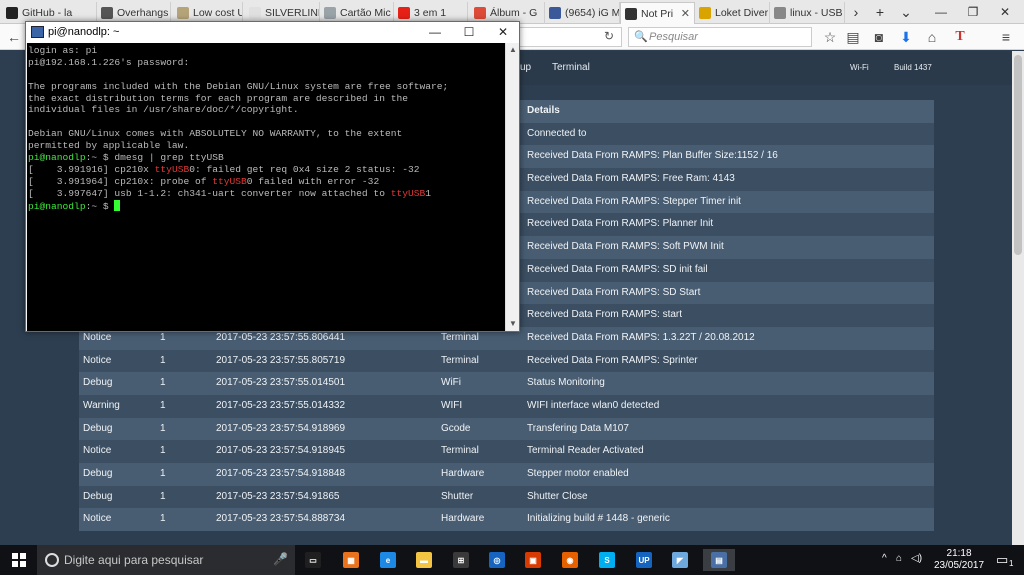 Image resolution: width=1024 pixels, height=575 pixels. What do you see at coordinates (513, 324) in the screenshot?
I see `scroll-down-icon: ▼` at bounding box center [513, 324].